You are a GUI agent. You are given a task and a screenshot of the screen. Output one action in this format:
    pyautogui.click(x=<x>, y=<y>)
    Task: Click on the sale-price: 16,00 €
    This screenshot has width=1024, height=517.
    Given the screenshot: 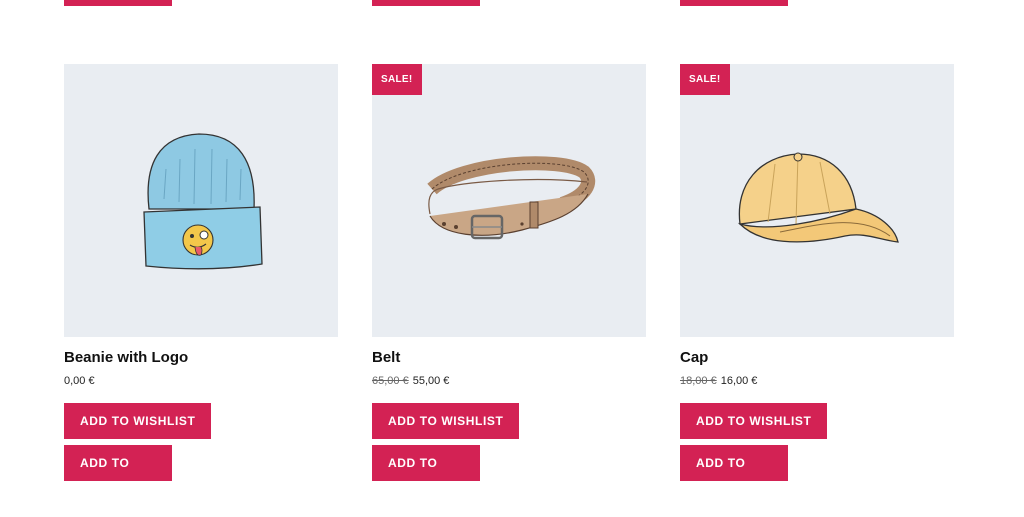 What is the action you would take?
    pyautogui.click(x=739, y=381)
    